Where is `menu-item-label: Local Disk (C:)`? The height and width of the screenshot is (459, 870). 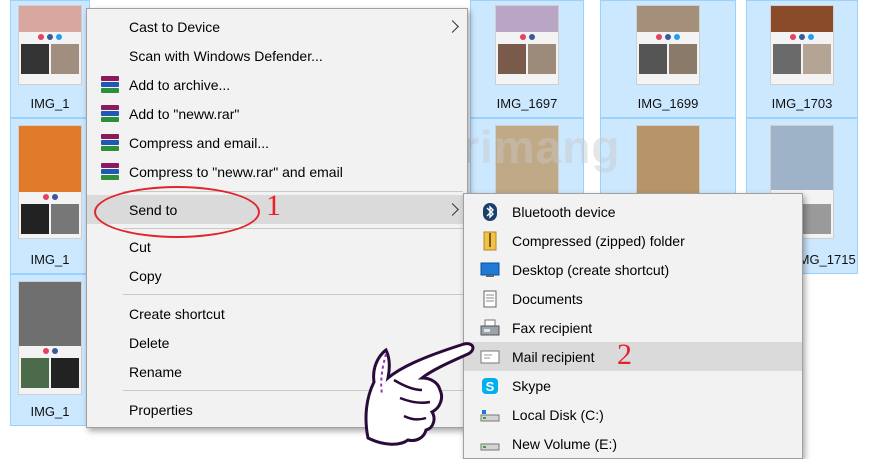 menu-item-label: Local Disk (C:) is located at coordinates (558, 414).